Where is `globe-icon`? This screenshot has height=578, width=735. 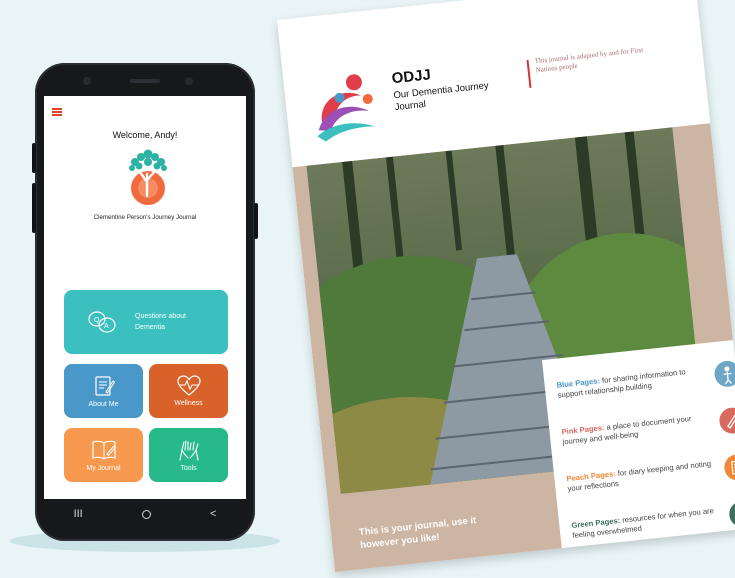
globe-icon is located at coordinates (732, 514).